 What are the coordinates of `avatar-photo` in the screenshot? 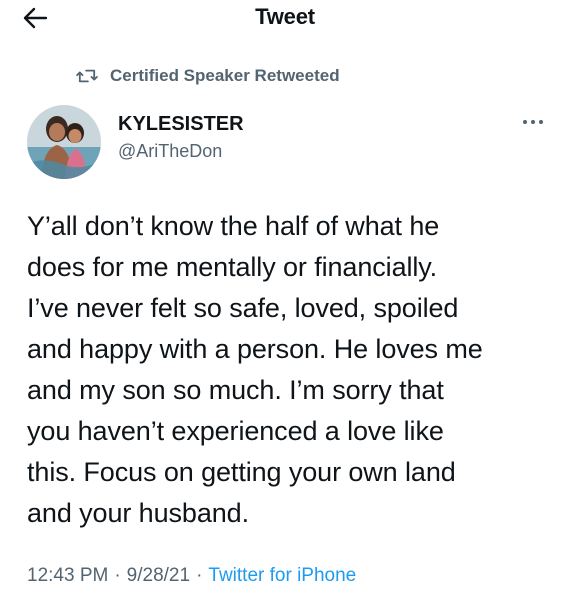 It's located at (64, 142).